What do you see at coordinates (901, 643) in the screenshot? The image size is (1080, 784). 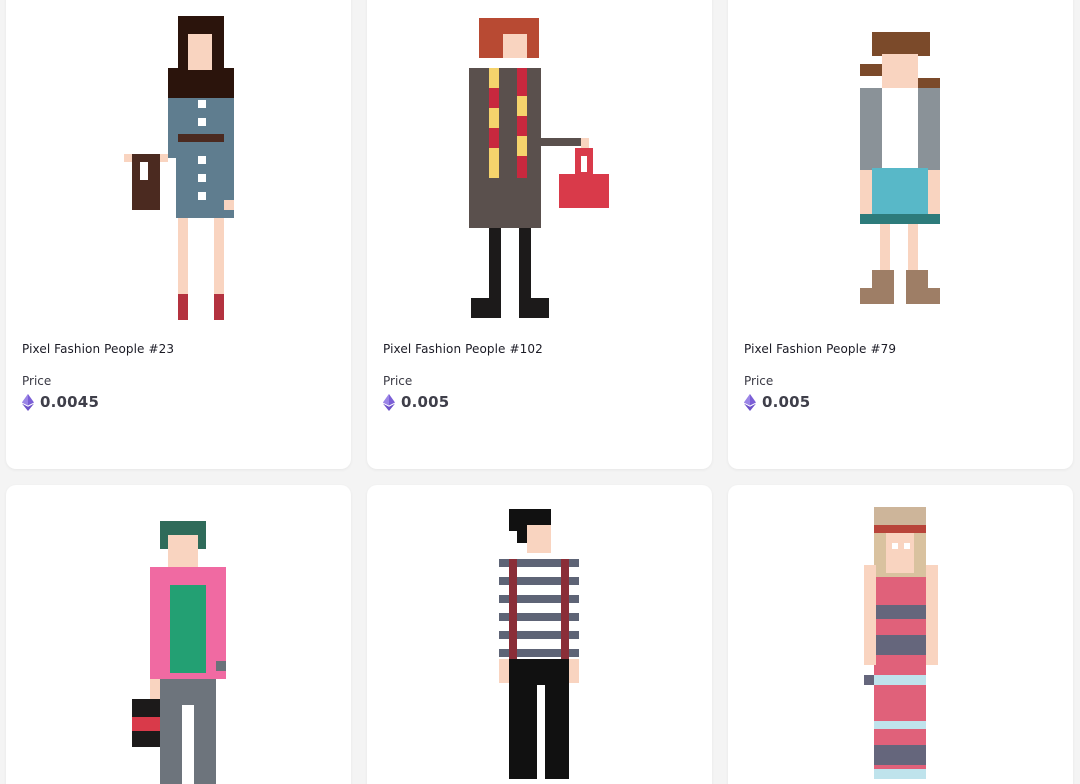 I see `pixel-woman-striped-dress` at bounding box center [901, 643].